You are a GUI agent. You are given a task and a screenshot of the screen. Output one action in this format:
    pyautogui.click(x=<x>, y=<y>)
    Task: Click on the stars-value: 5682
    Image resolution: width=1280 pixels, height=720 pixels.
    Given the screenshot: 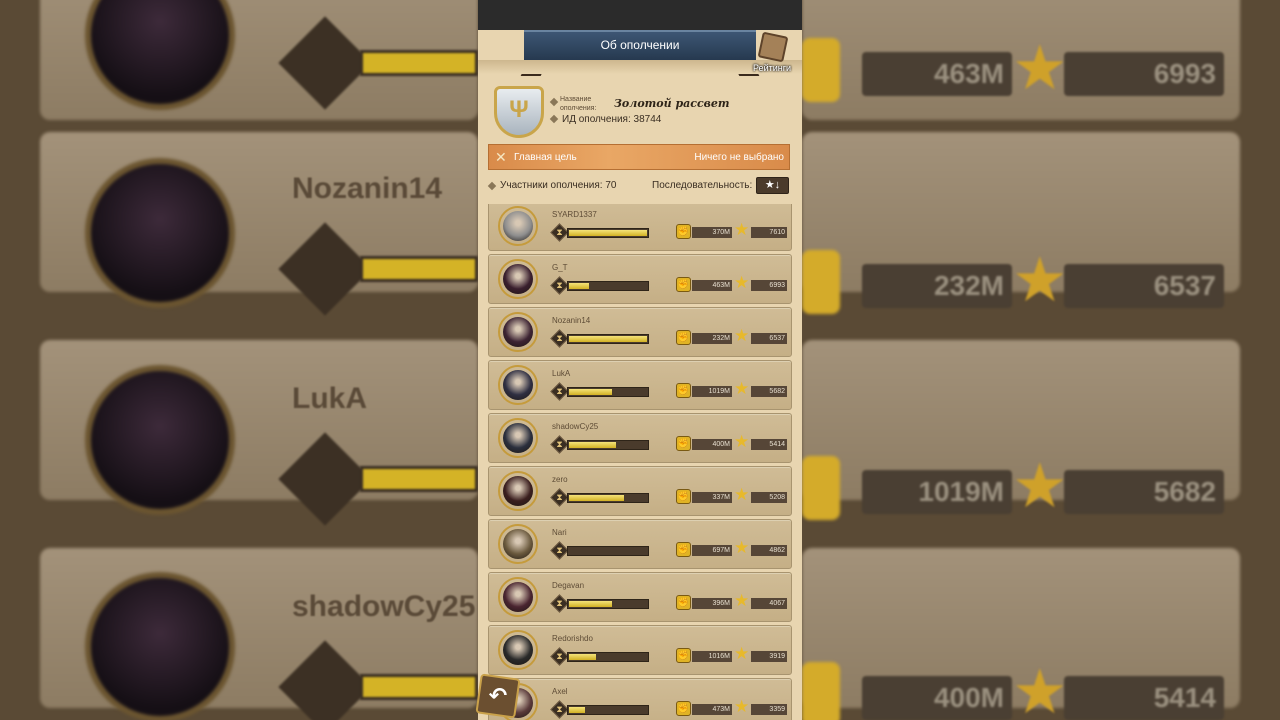 What is the action you would take?
    pyautogui.click(x=769, y=391)
    